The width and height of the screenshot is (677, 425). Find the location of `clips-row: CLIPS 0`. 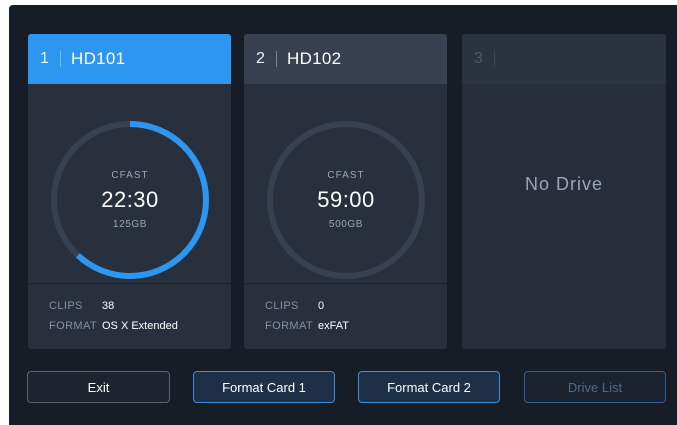

clips-row: CLIPS 0 is located at coordinates (294, 306).